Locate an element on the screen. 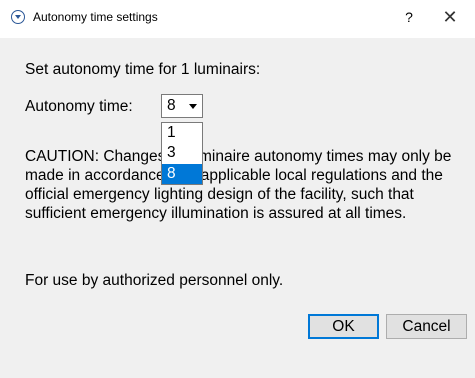 This screenshot has width=475, height=378. autonomy-time-dropdown-list: 1 3 8 is located at coordinates (182, 153).